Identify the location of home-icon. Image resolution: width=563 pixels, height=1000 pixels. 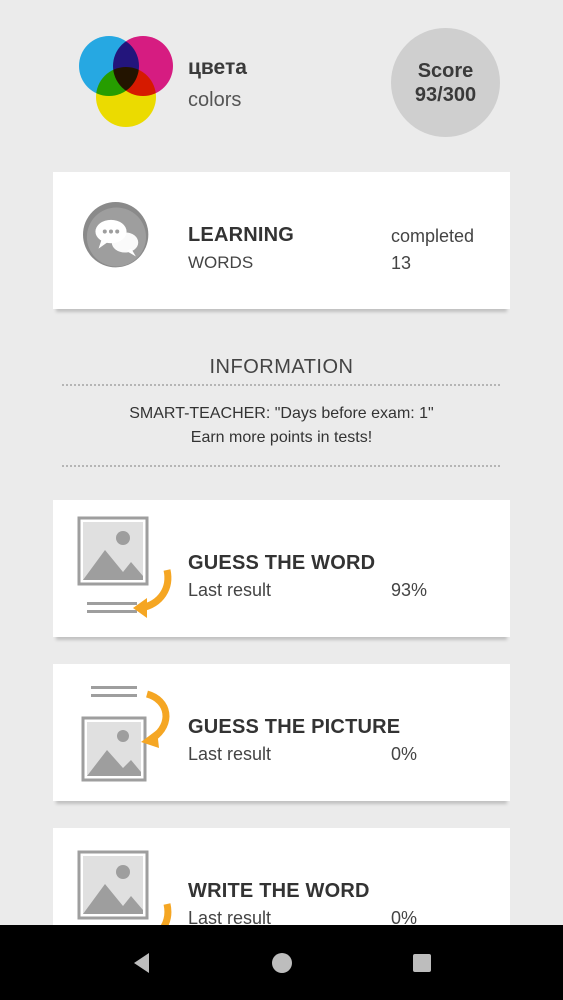
(282, 963).